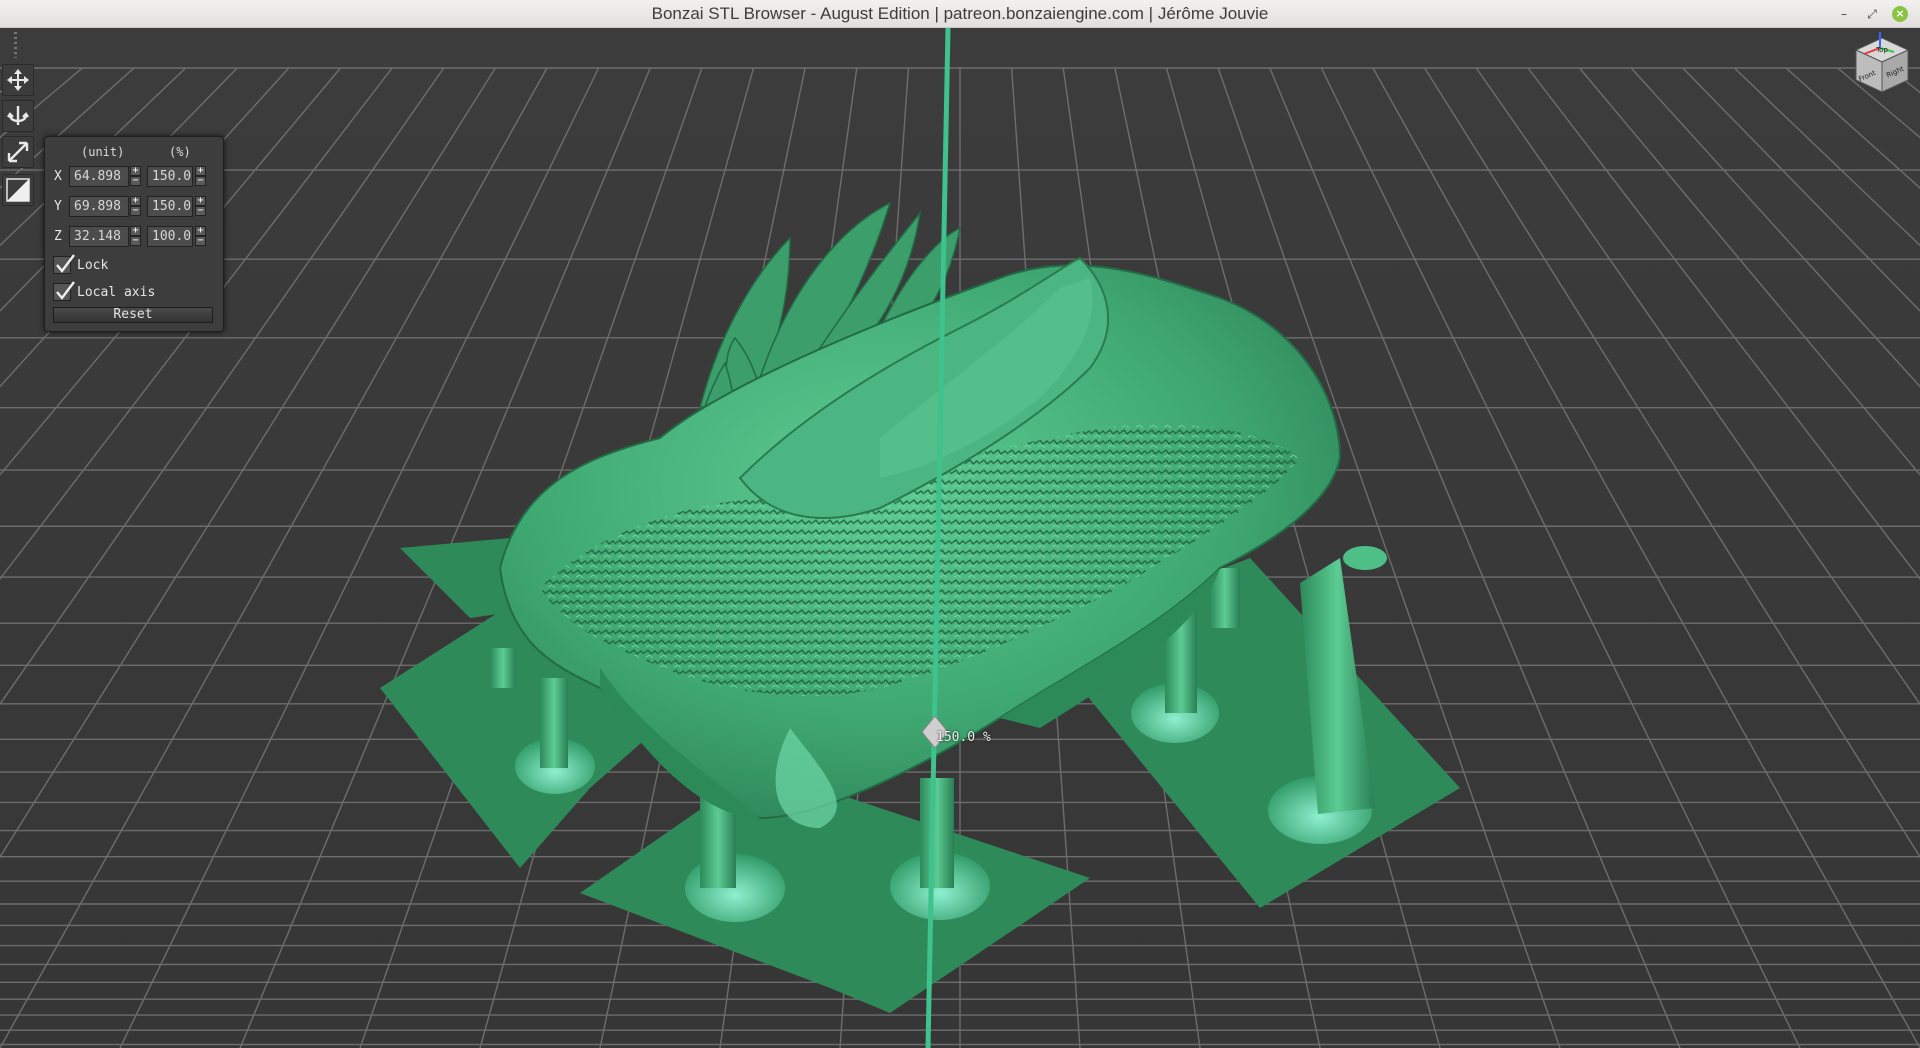 The image size is (1920, 1048). I want to click on anchor-icon, so click(18, 115).